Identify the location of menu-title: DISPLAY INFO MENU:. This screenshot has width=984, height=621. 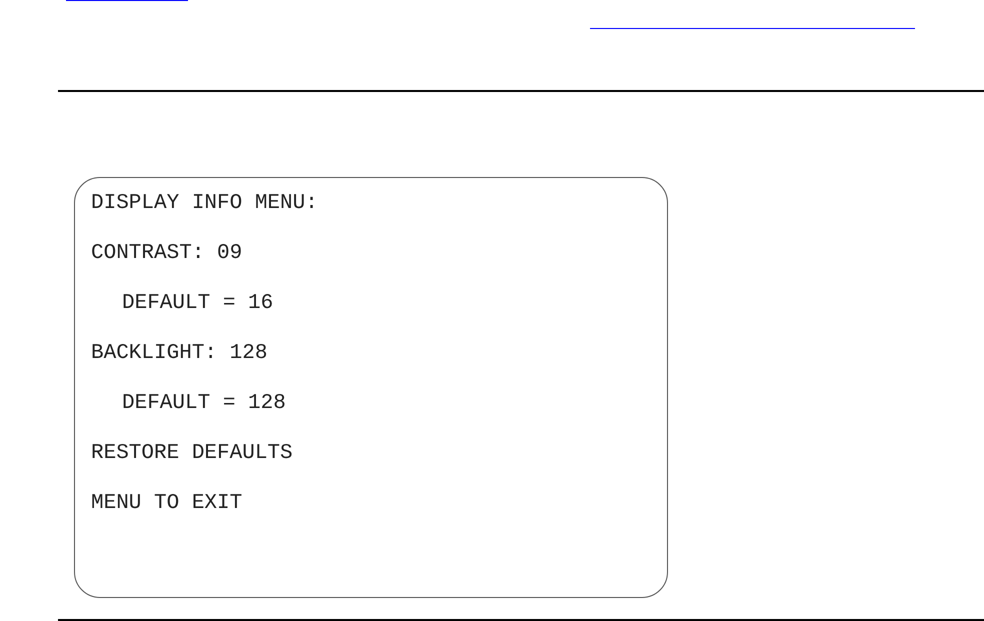
(204, 203).